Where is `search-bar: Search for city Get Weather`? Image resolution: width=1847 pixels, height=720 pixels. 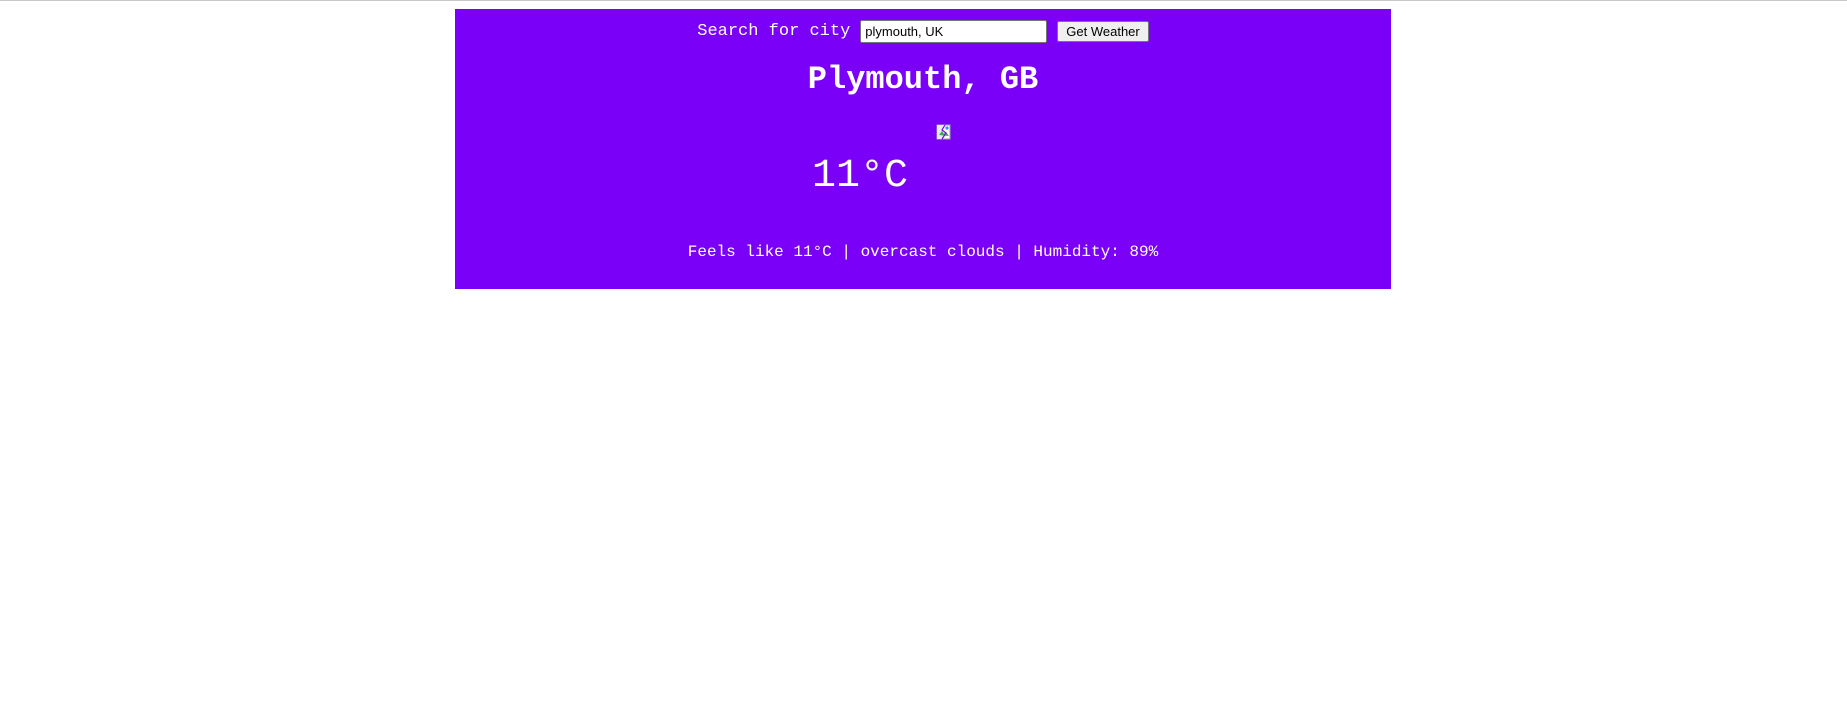
search-bar: Search for city Get Weather is located at coordinates (923, 31).